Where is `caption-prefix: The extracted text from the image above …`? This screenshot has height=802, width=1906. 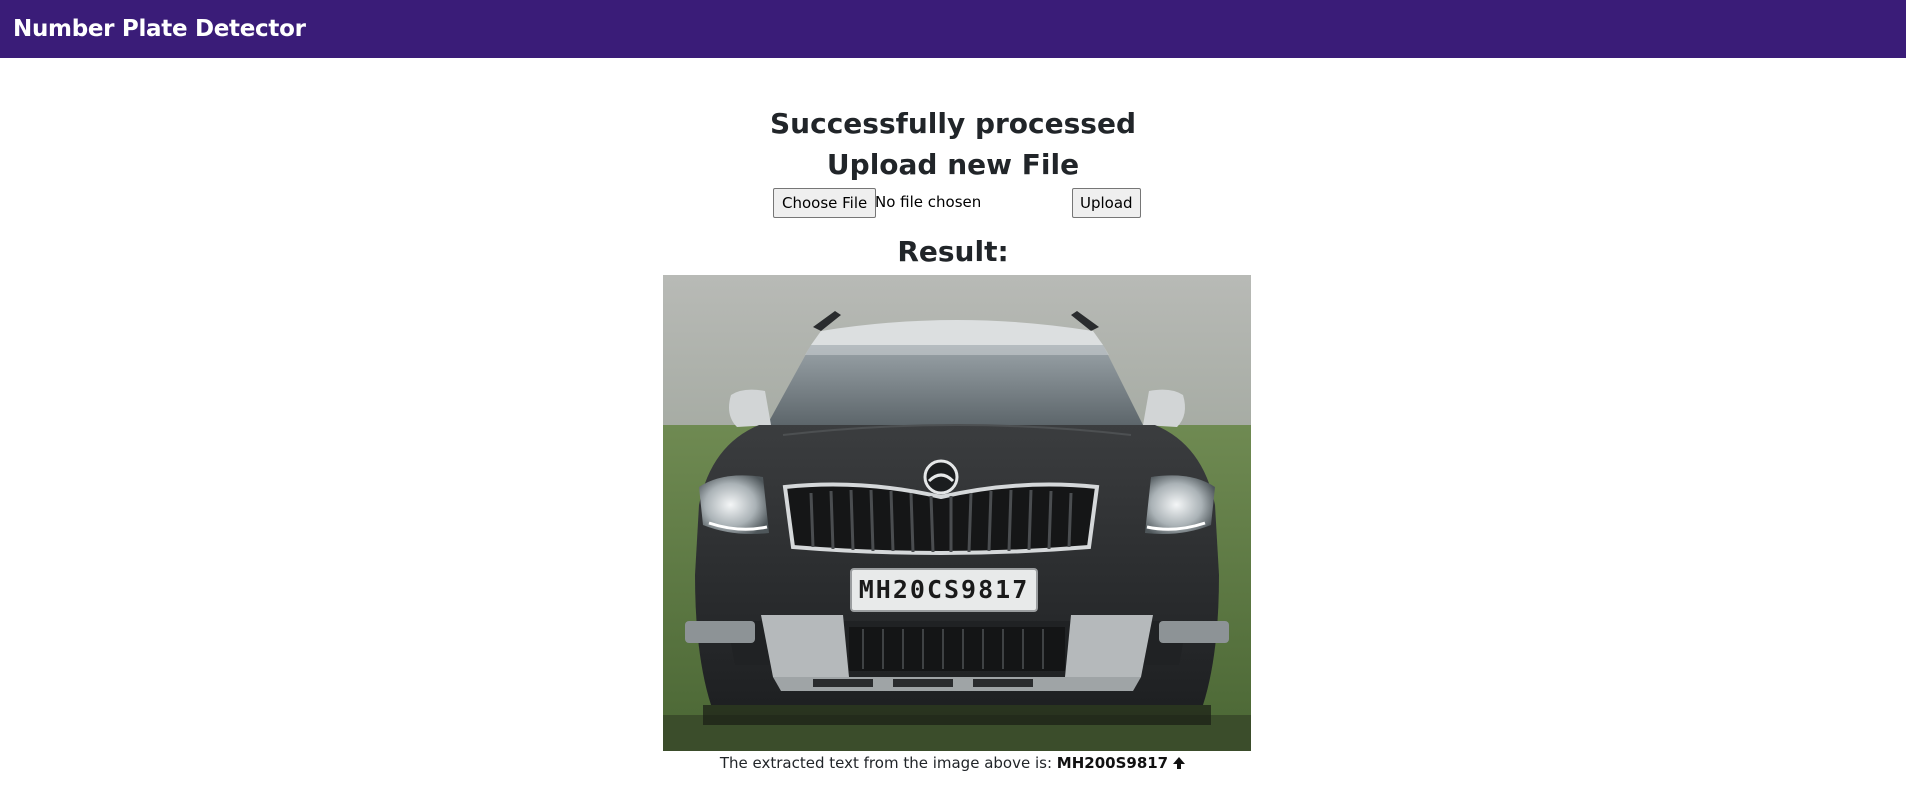 caption-prefix: The extracted text from the image above … is located at coordinates (885, 763).